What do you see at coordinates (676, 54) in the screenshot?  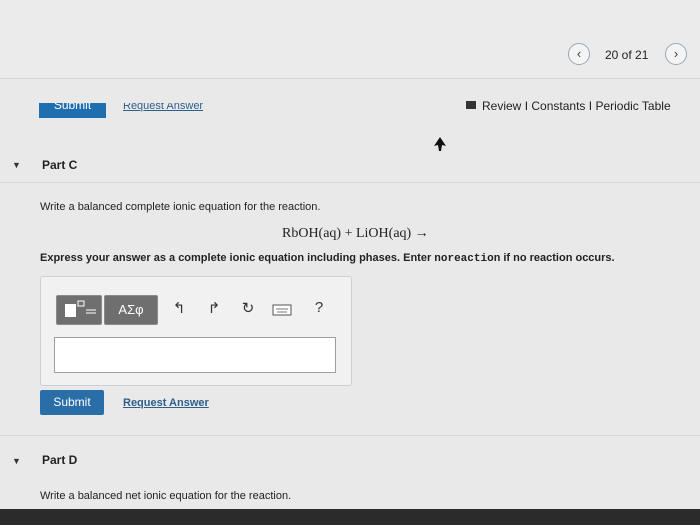 I see `next-icon: ›` at bounding box center [676, 54].